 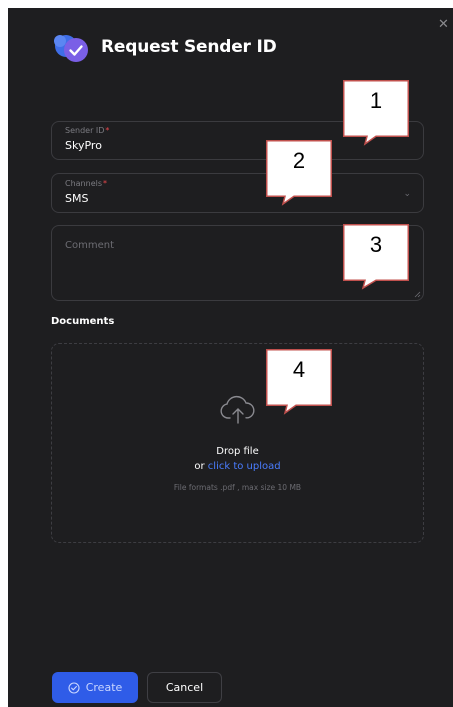 What do you see at coordinates (237, 487) in the screenshot?
I see `file-format-hint: File formats .pdf , max size 10 MB` at bounding box center [237, 487].